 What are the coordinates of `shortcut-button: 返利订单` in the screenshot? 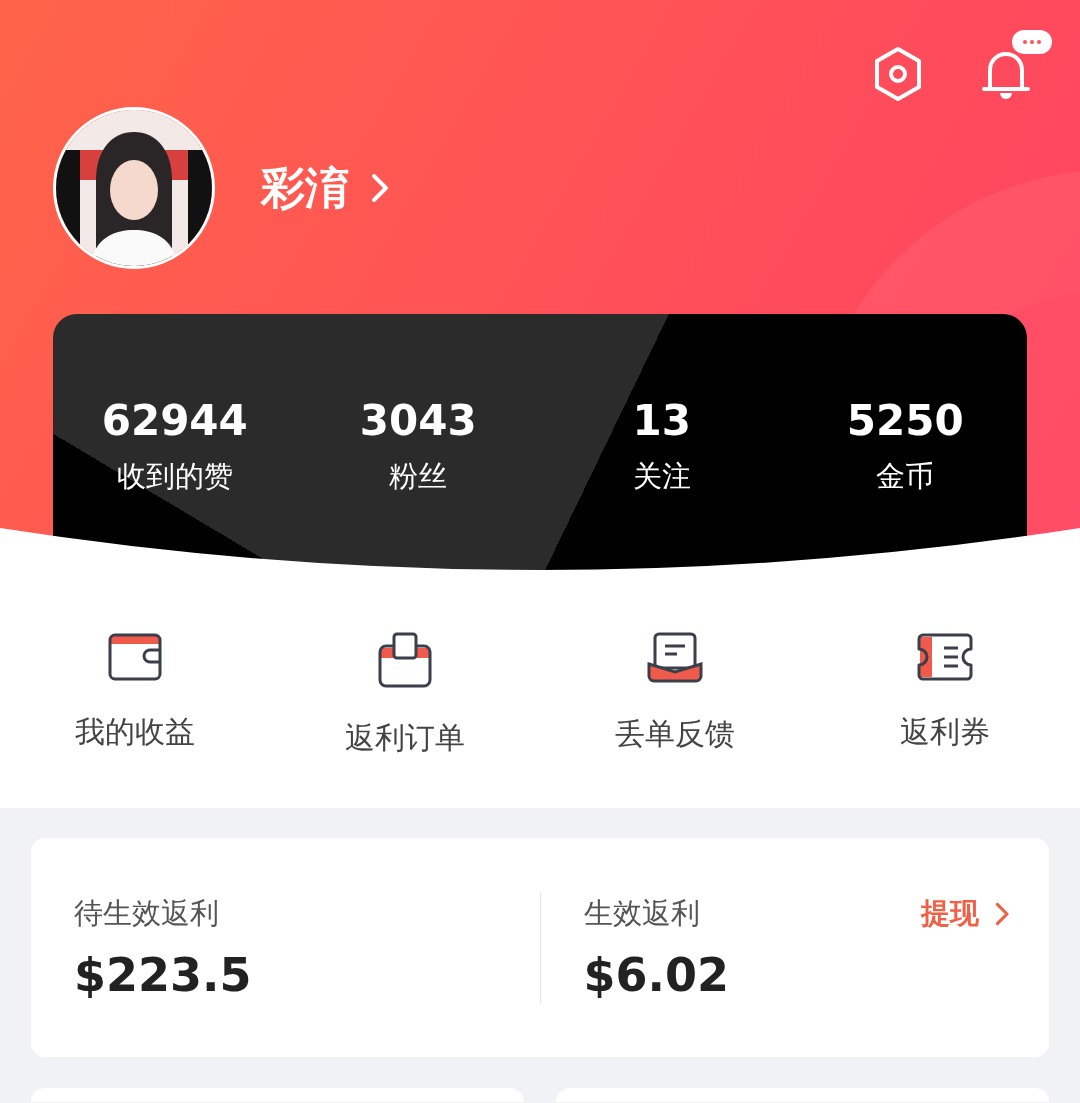 It's located at (405, 695).